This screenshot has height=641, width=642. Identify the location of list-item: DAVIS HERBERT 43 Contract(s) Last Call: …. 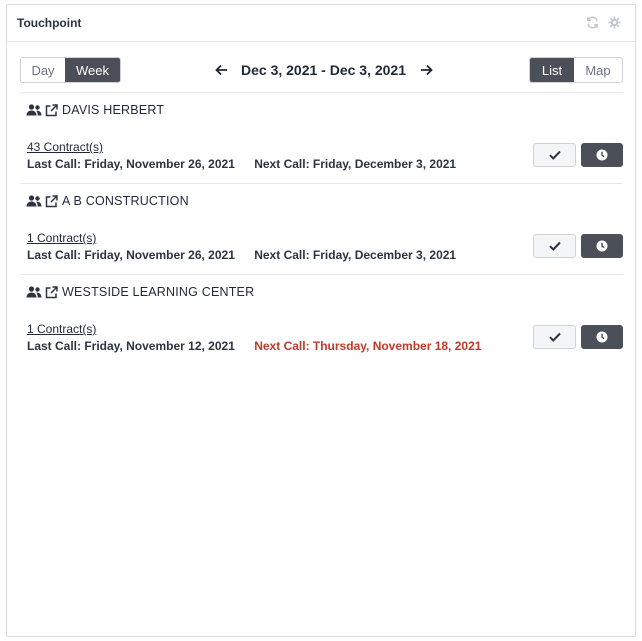
(321, 137).